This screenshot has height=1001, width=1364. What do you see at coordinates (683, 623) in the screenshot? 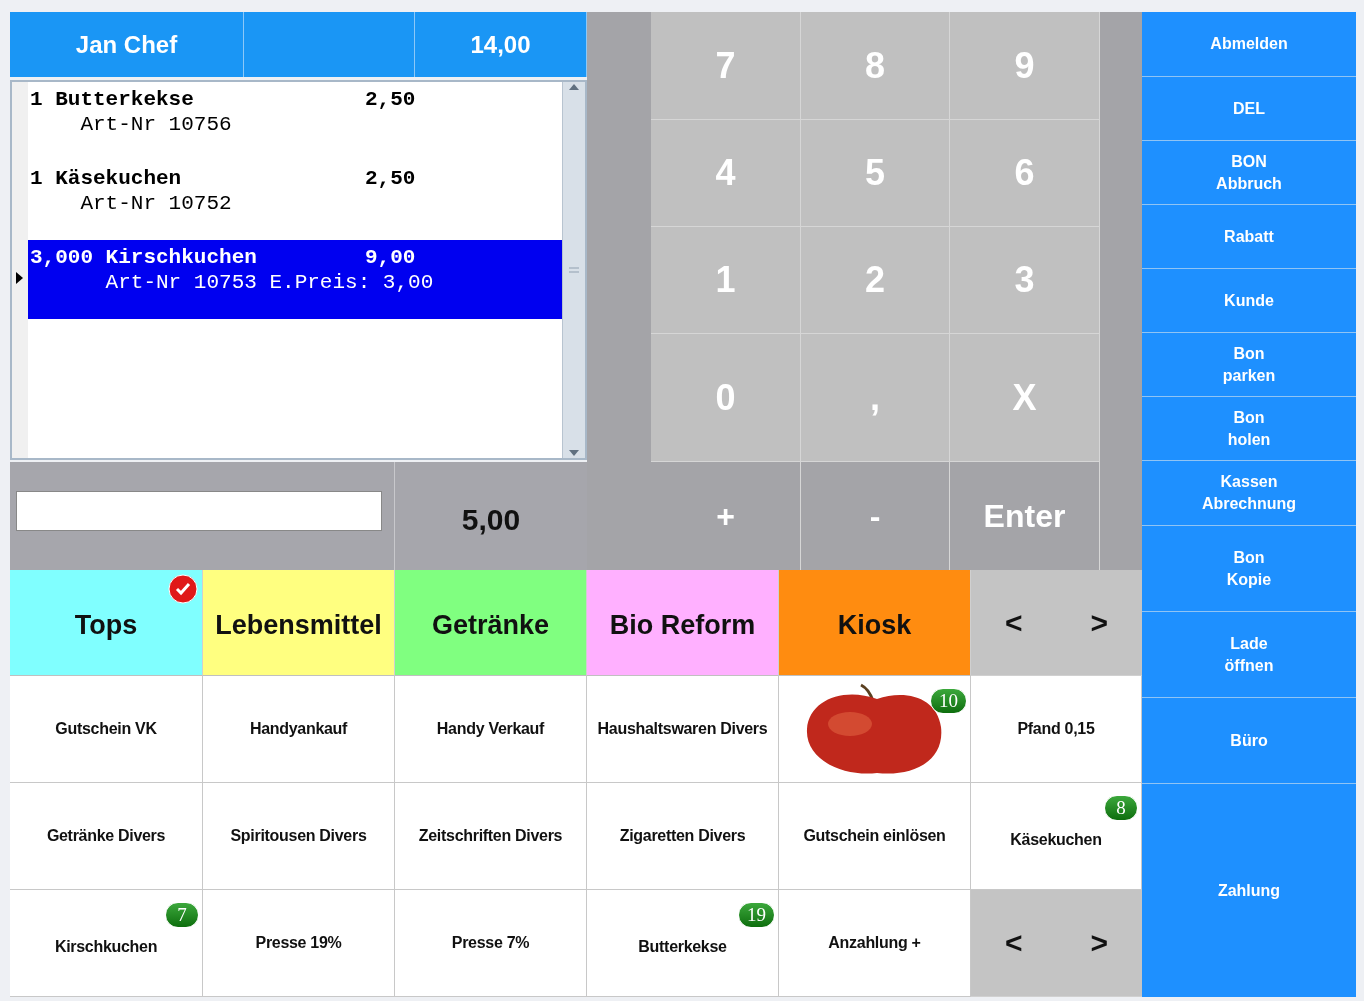
I see `category-tab: Bio Reform` at bounding box center [683, 623].